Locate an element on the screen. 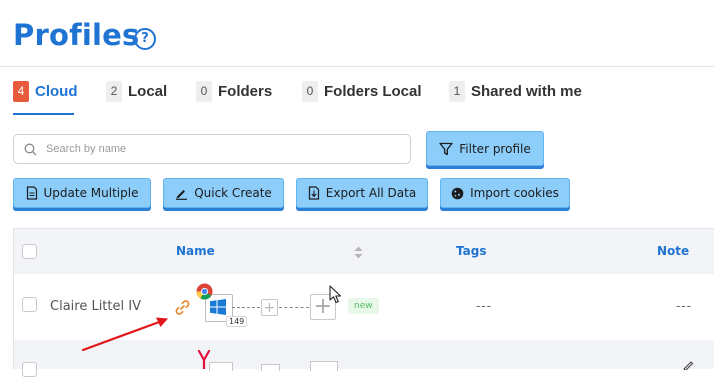 The height and width of the screenshot is (377, 714). quick-create-button: Quick Create is located at coordinates (223, 193).